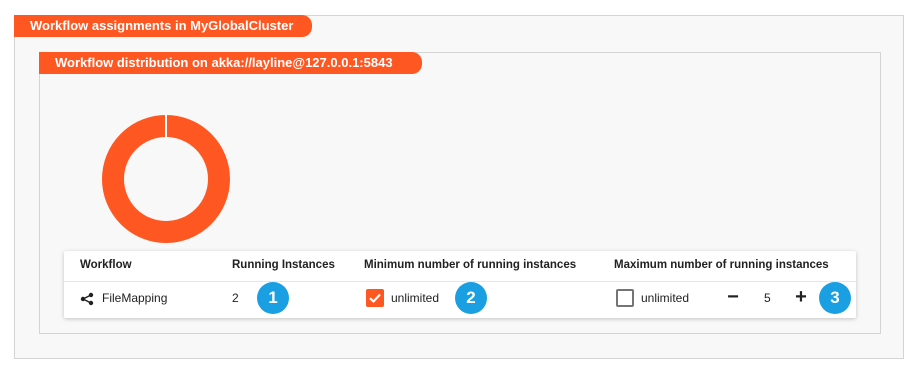  I want to click on header-workflow: Workflow, so click(106, 265).